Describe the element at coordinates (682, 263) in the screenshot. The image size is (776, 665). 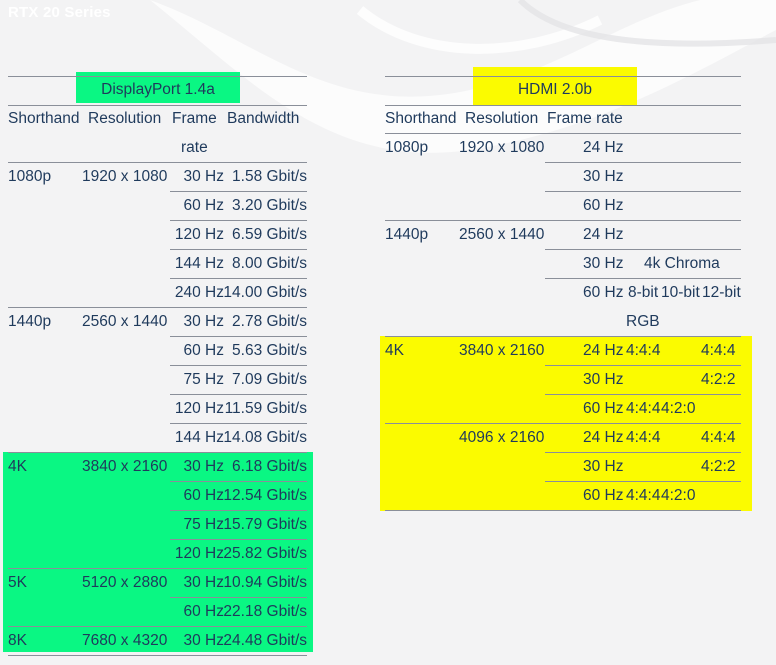
I see `hdmi-chroma-header: 4k Chroma` at that location.